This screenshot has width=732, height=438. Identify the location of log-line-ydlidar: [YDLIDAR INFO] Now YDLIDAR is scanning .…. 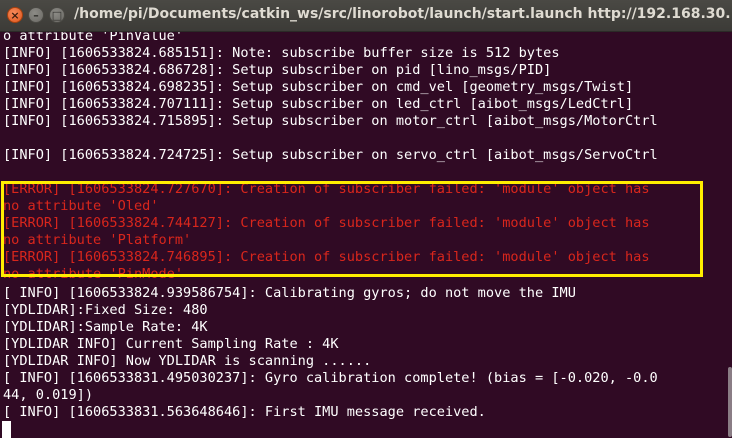
(187, 361).